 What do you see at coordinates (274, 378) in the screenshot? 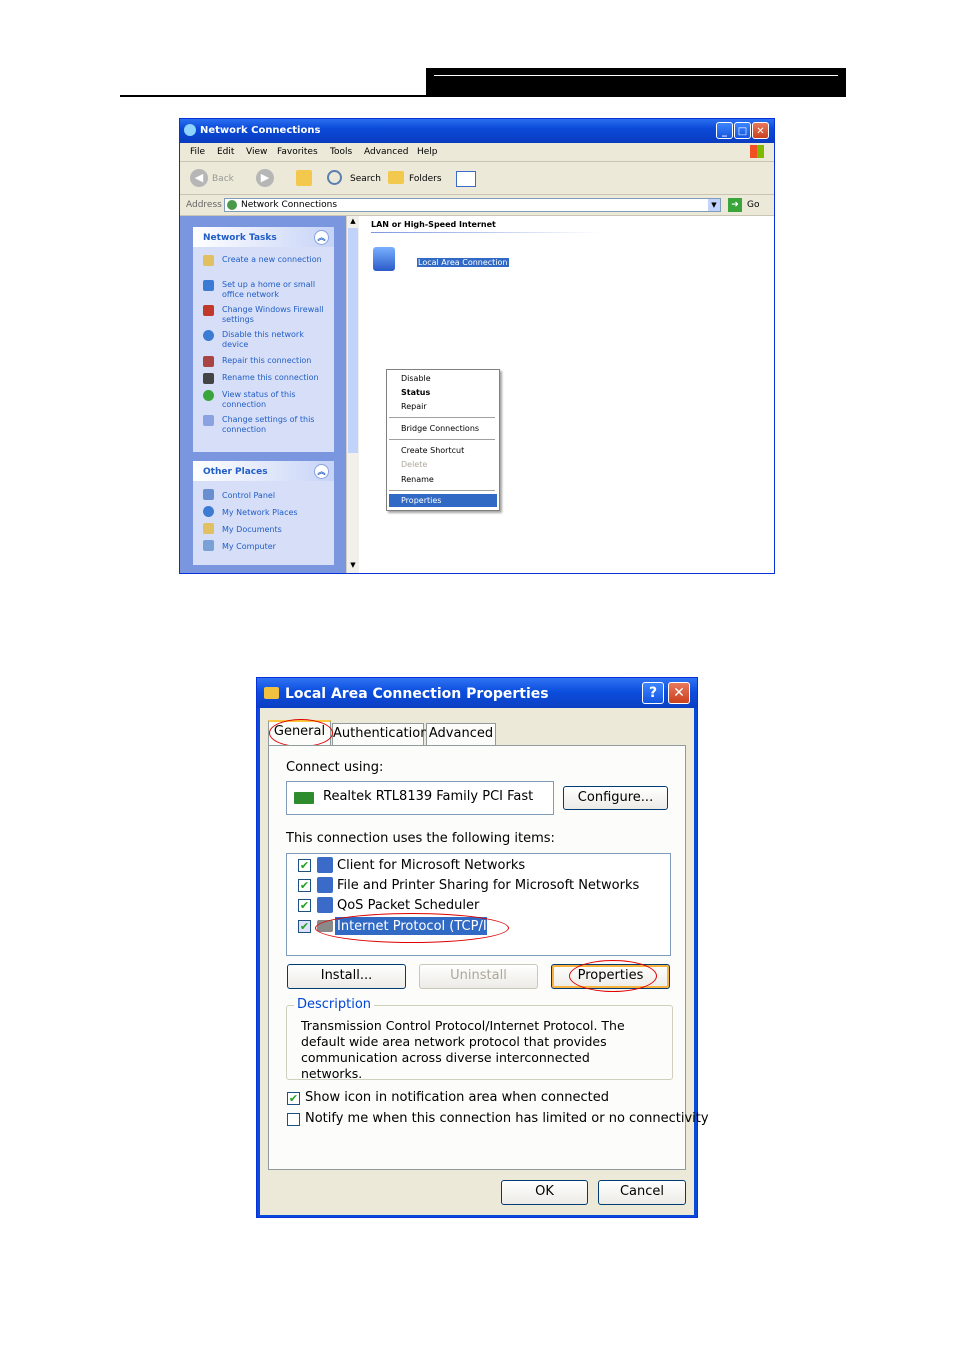
I see `task-rename: Rename this connection` at bounding box center [274, 378].